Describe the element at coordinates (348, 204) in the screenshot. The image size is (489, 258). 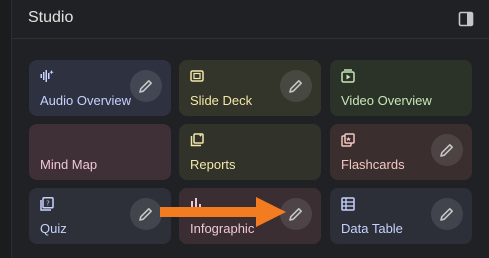
I see `table-icon` at that location.